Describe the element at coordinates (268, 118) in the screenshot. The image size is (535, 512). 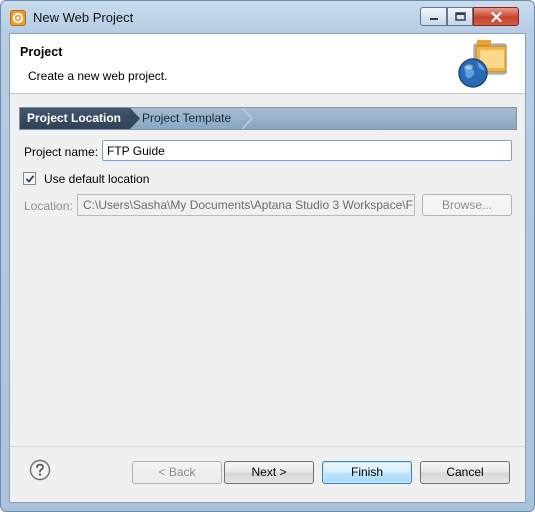
I see `wizard-breadcrumb: Project Location Project Template` at that location.